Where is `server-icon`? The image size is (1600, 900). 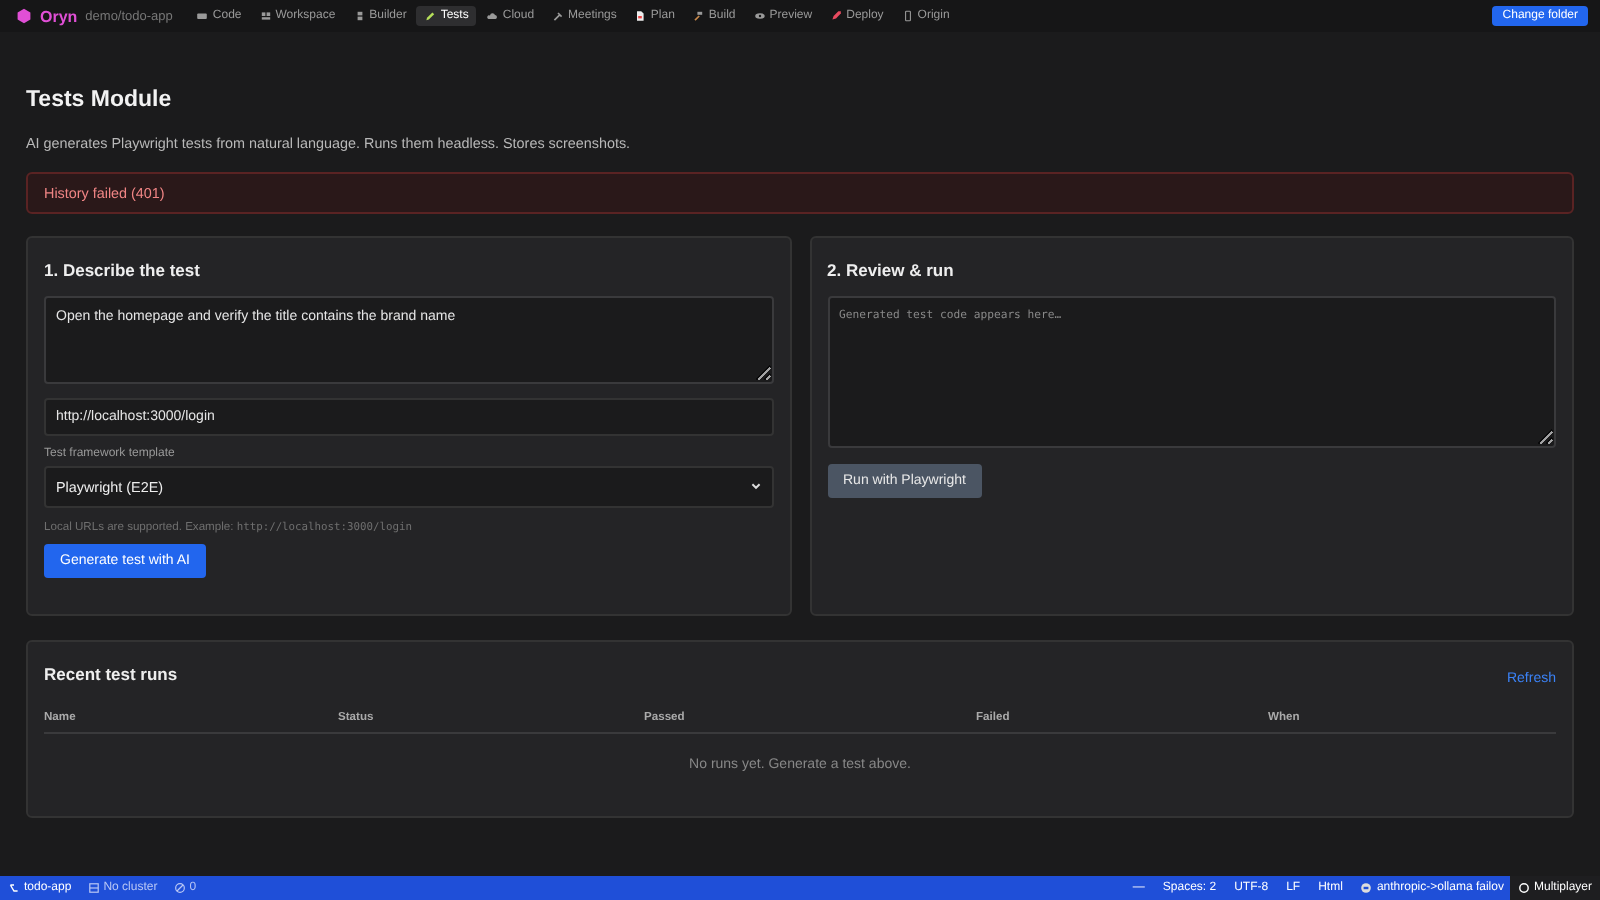 server-icon is located at coordinates (93, 888).